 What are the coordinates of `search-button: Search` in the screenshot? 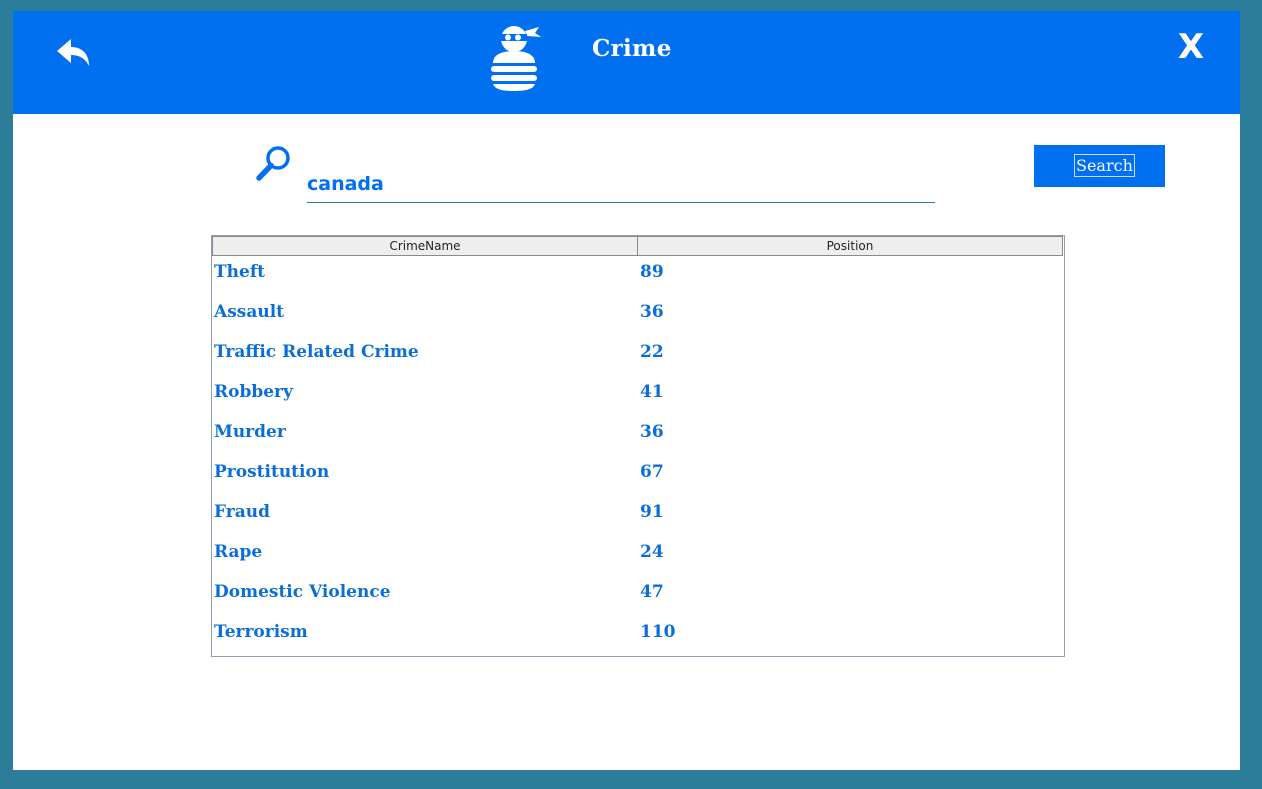 It's located at (1099, 166).